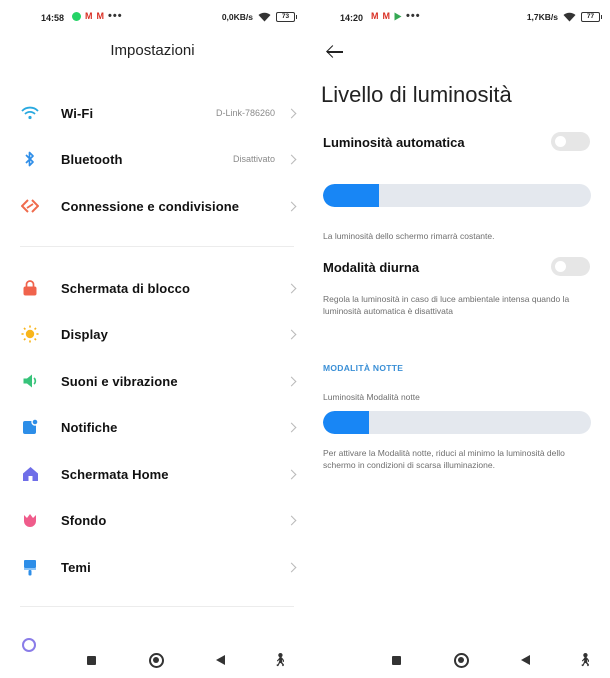 This screenshot has width=610, height=678. What do you see at coordinates (286, 17) in the screenshot?
I see `battery-icon: 73` at bounding box center [286, 17].